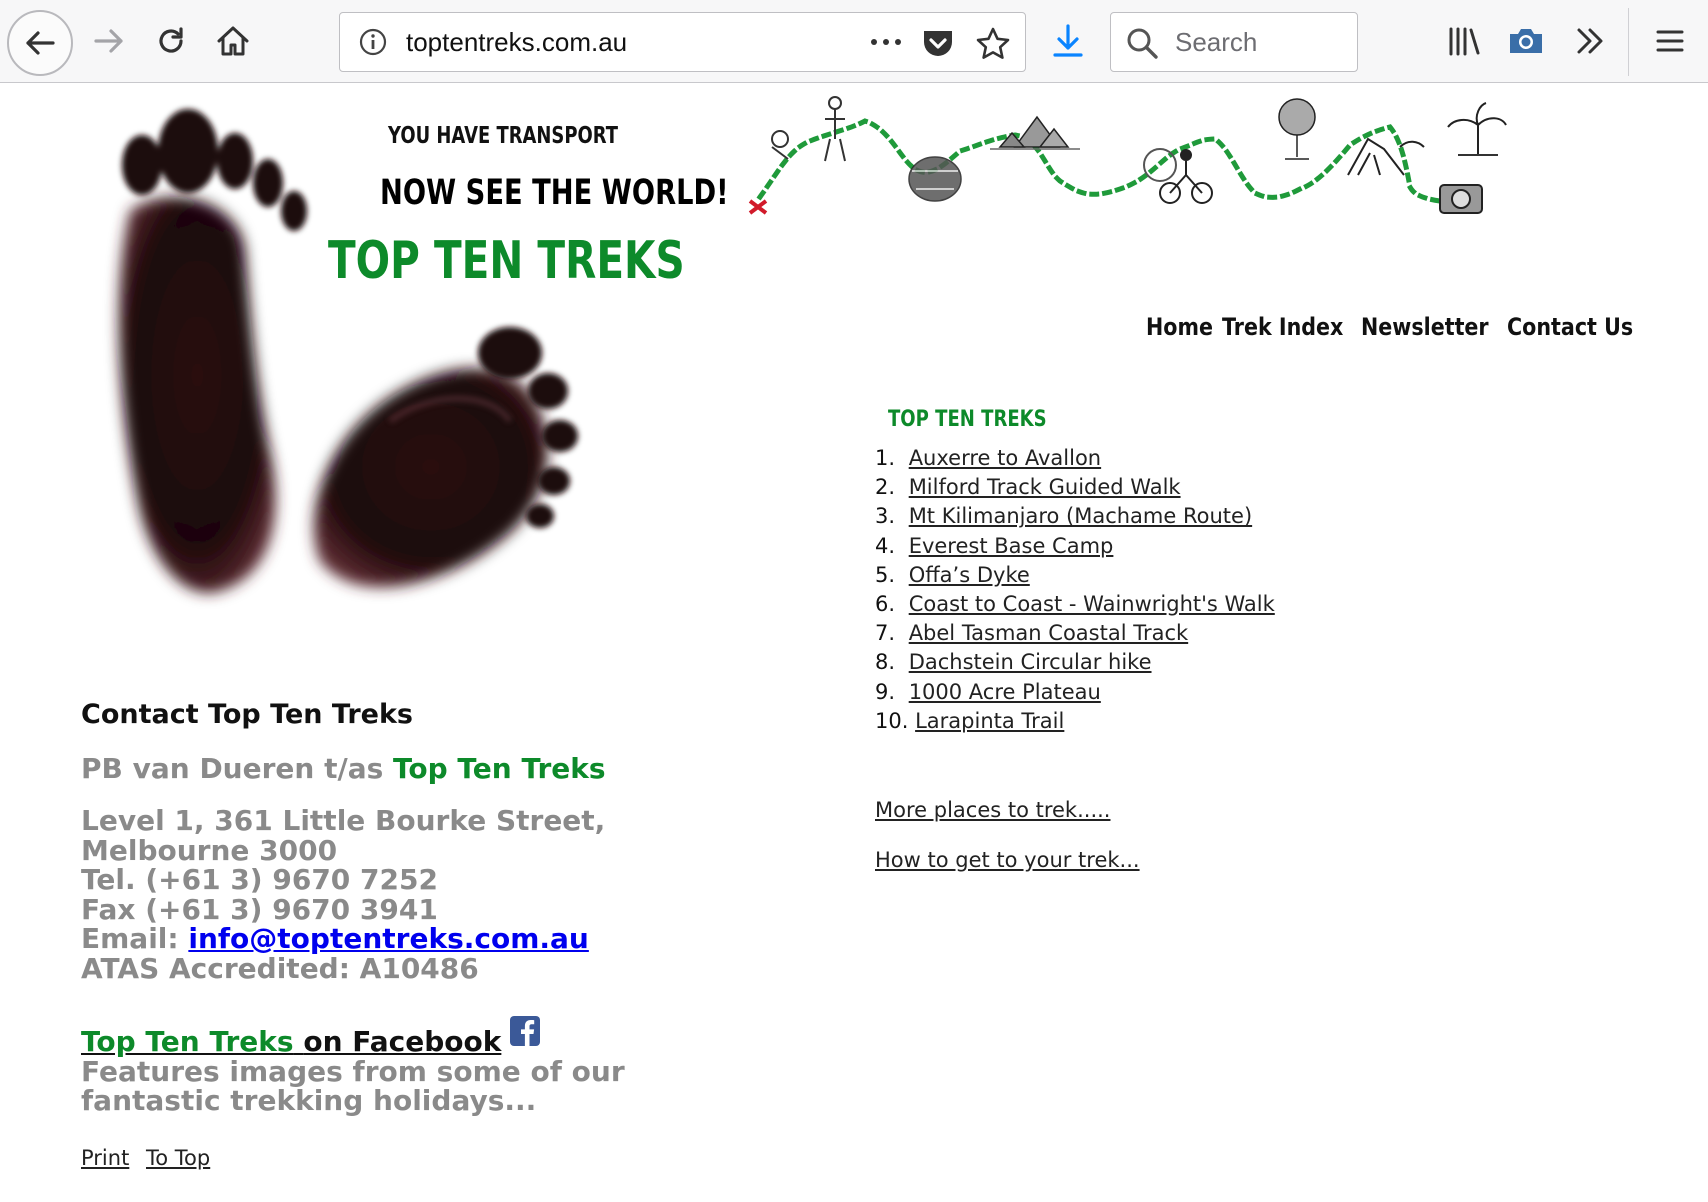 The width and height of the screenshot is (1708, 1202). What do you see at coordinates (1048, 633) in the screenshot?
I see `trek-link: Abel Tasman Coastal Track` at bounding box center [1048, 633].